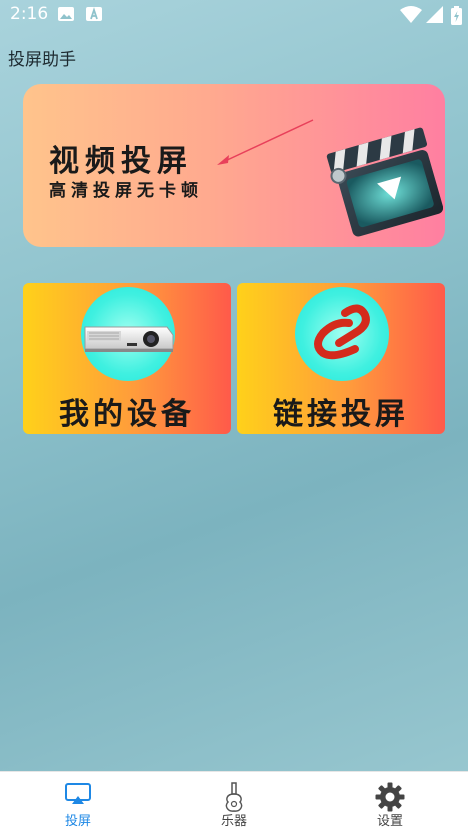 This screenshot has width=468, height=835. Describe the element at coordinates (265, 142) in the screenshot. I see `arrow-icon` at that location.